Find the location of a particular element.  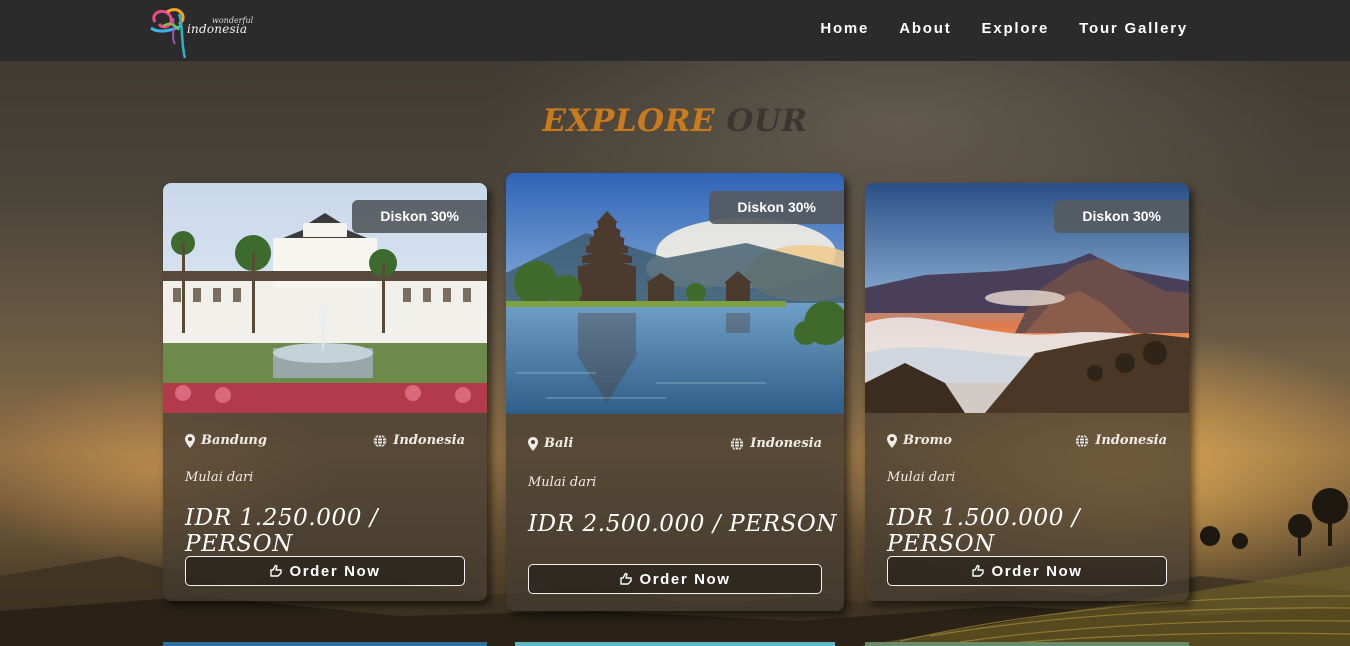

location-name: Bandung is located at coordinates (234, 440).